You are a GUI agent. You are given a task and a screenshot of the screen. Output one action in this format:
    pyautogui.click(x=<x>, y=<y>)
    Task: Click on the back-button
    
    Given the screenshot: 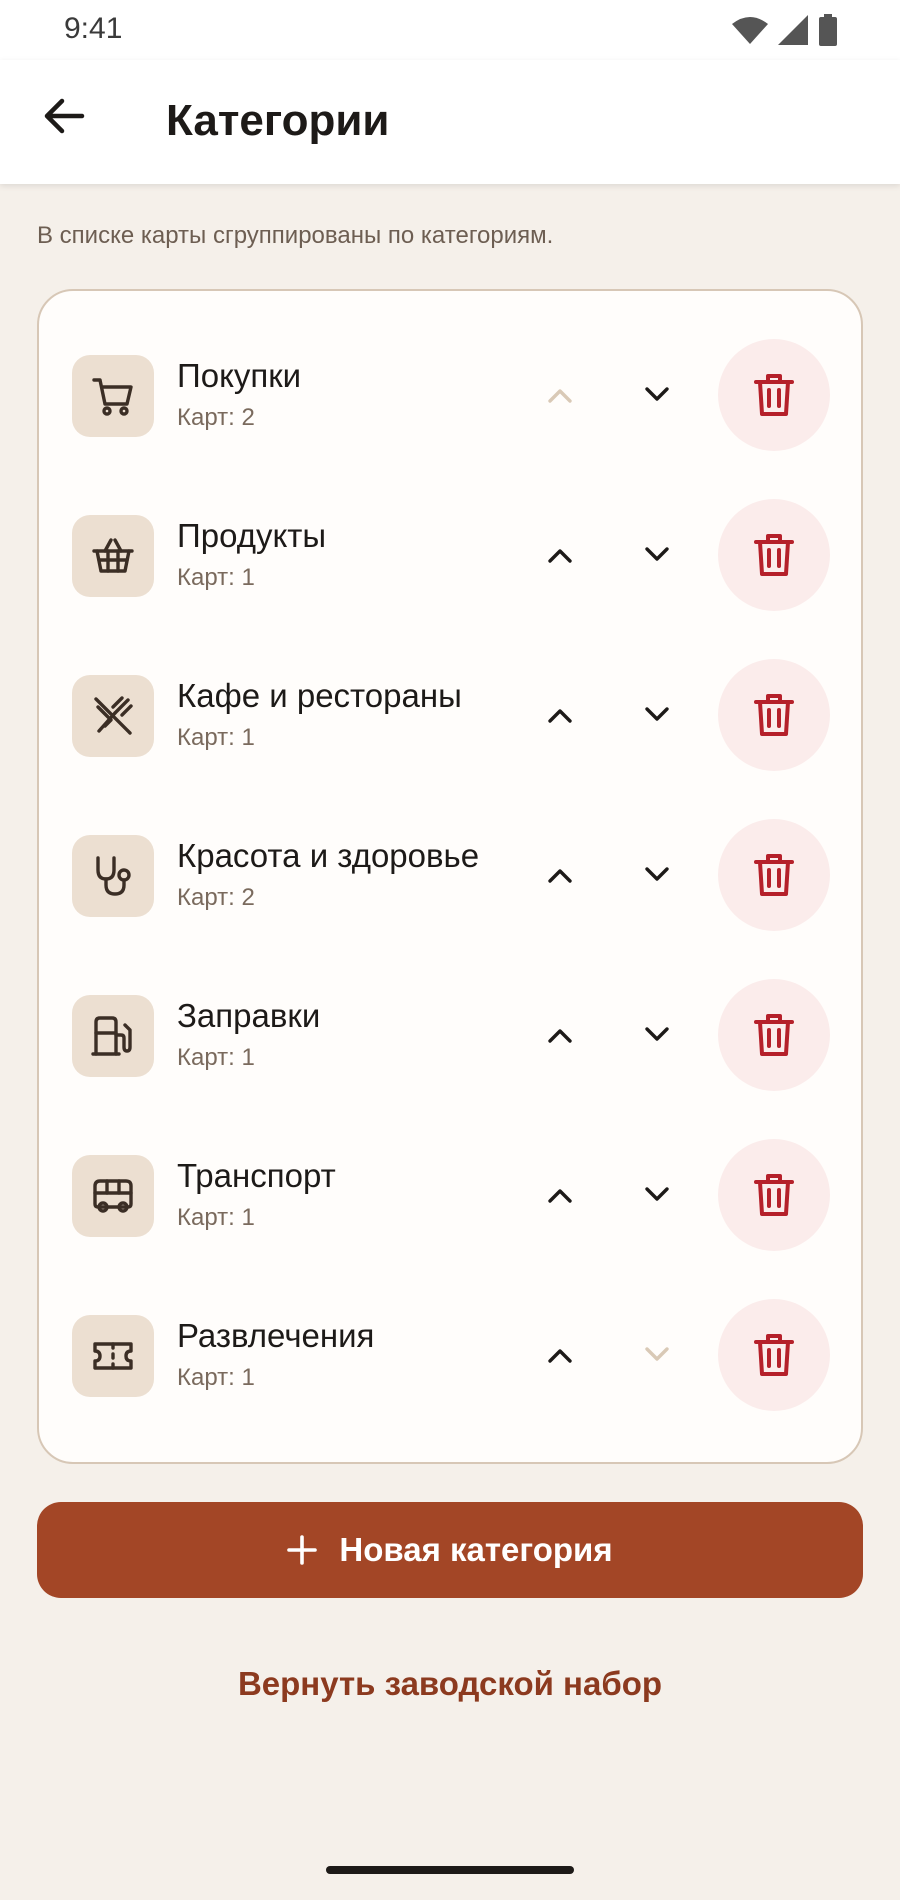 What is the action you would take?
    pyautogui.click(x=64, y=116)
    